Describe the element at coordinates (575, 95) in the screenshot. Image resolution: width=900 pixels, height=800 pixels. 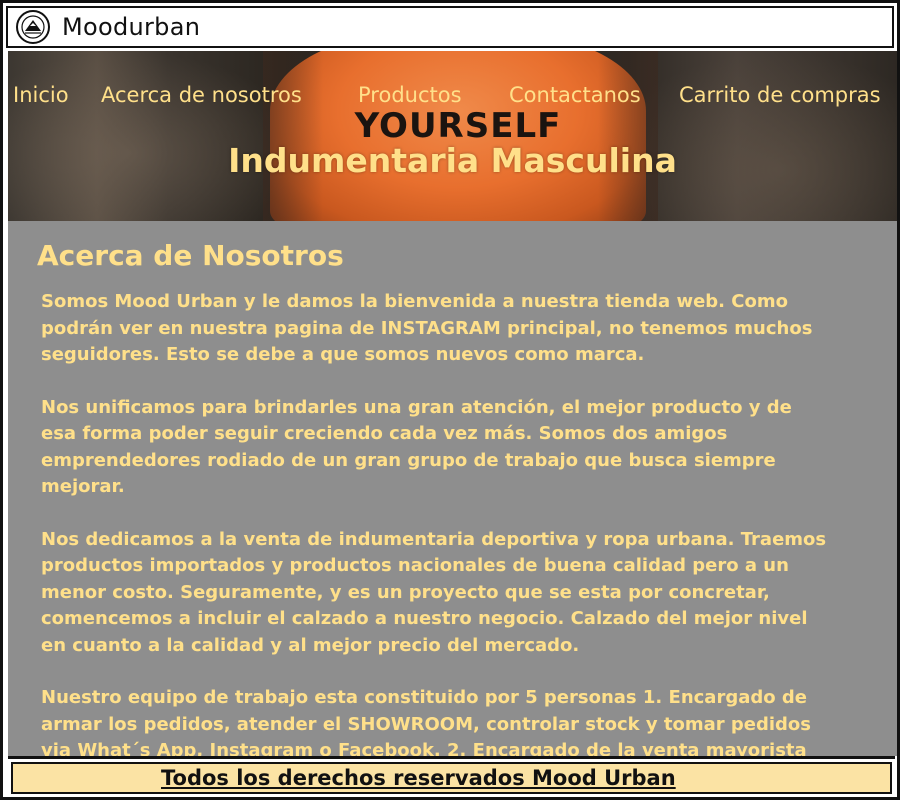
I see `nav-item-contactanos: Contactanos` at that location.